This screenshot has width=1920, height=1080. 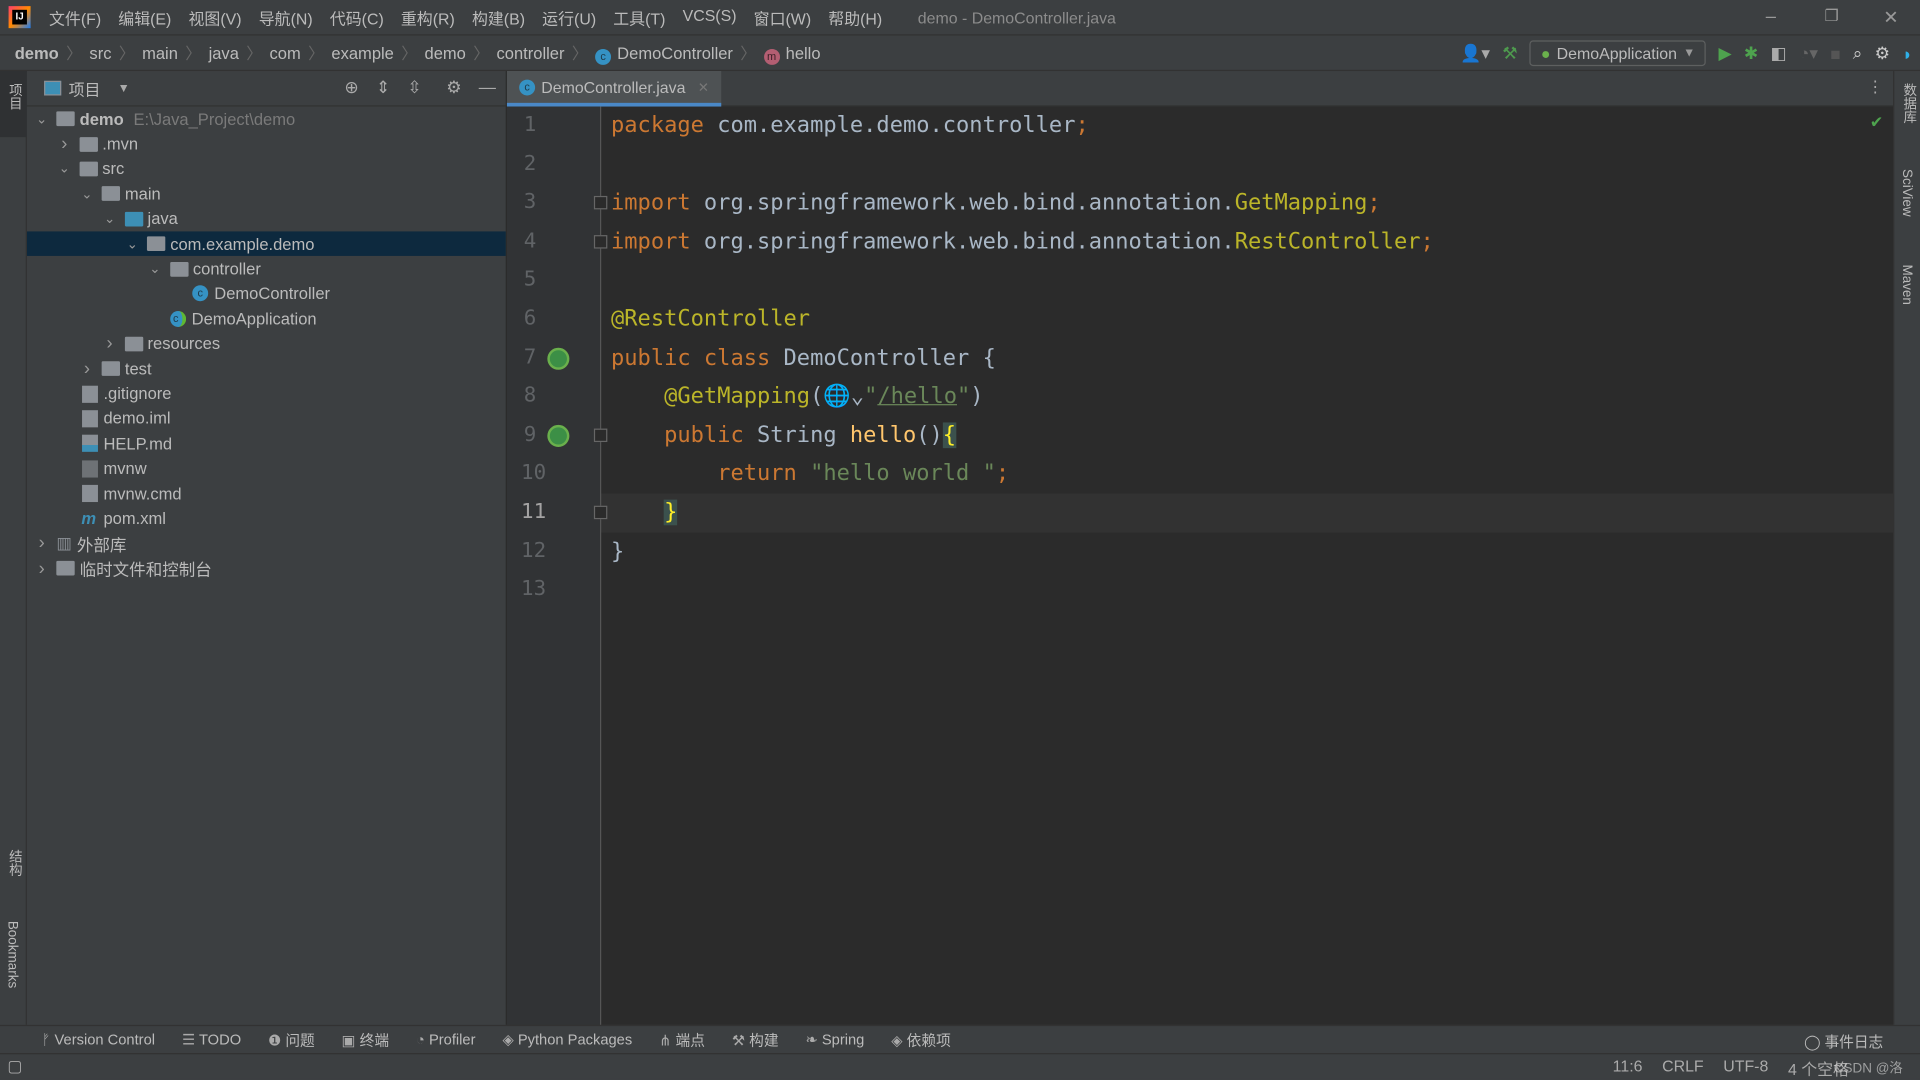 I want to click on build-hammer-icon: ⚒, so click(x=1509, y=53).